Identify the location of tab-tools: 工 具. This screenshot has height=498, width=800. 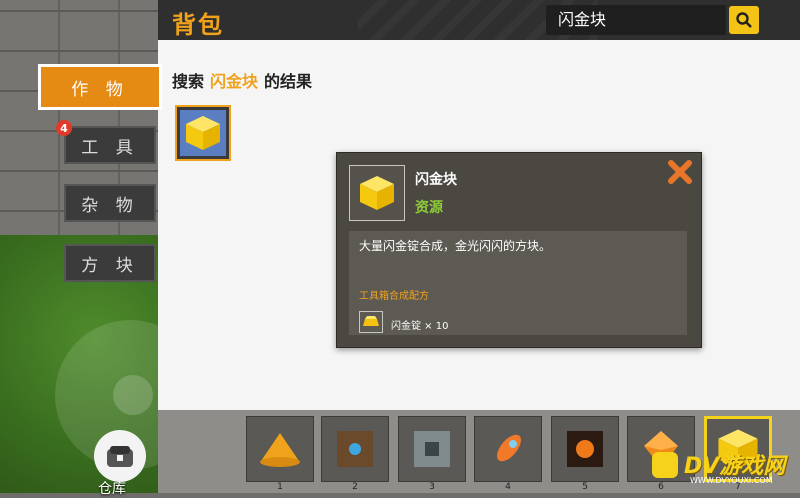
(110, 145).